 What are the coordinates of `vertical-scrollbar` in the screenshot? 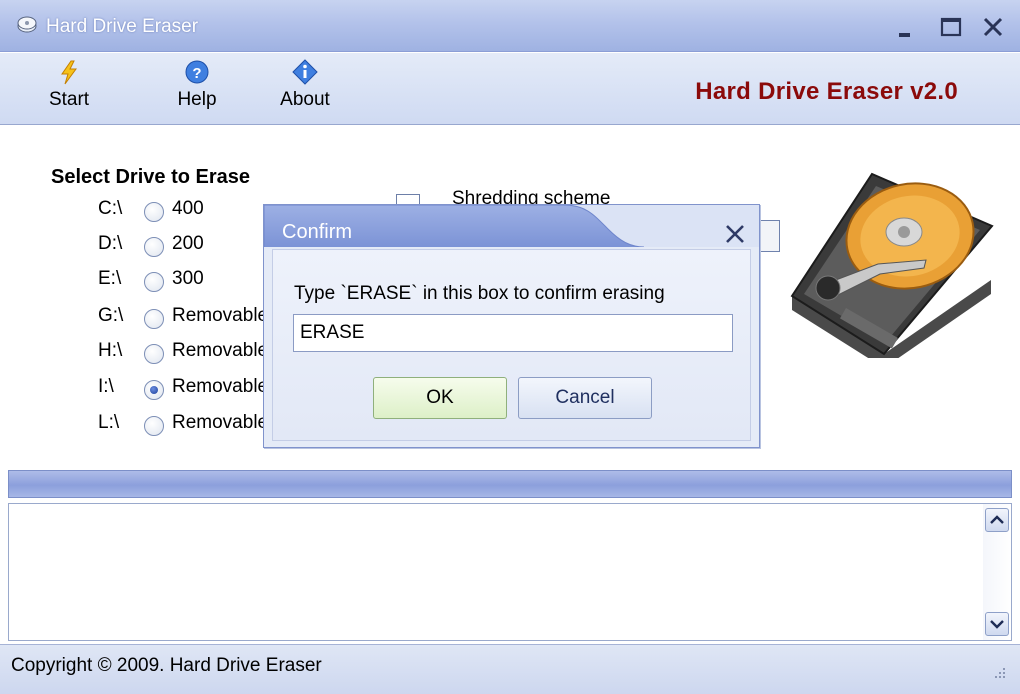 It's located at (997, 572).